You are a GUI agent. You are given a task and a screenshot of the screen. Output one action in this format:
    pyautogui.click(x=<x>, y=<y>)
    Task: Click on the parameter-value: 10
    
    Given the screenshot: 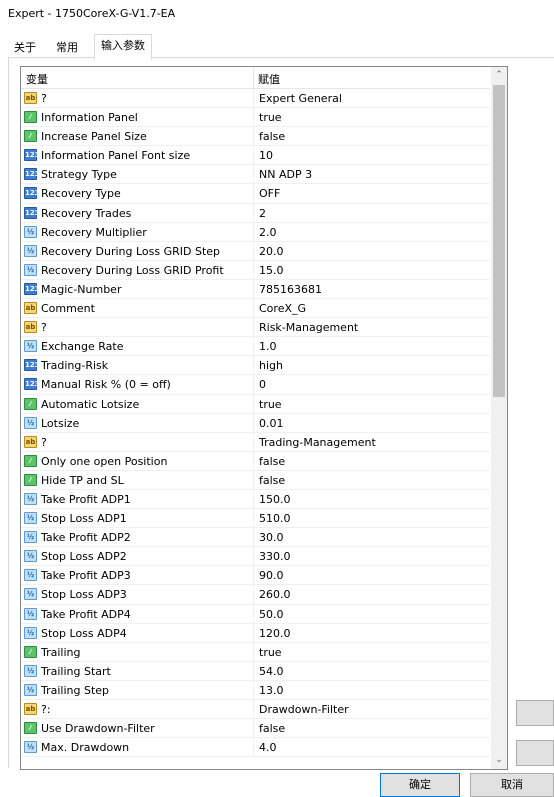 What is the action you would take?
    pyautogui.click(x=371, y=155)
    